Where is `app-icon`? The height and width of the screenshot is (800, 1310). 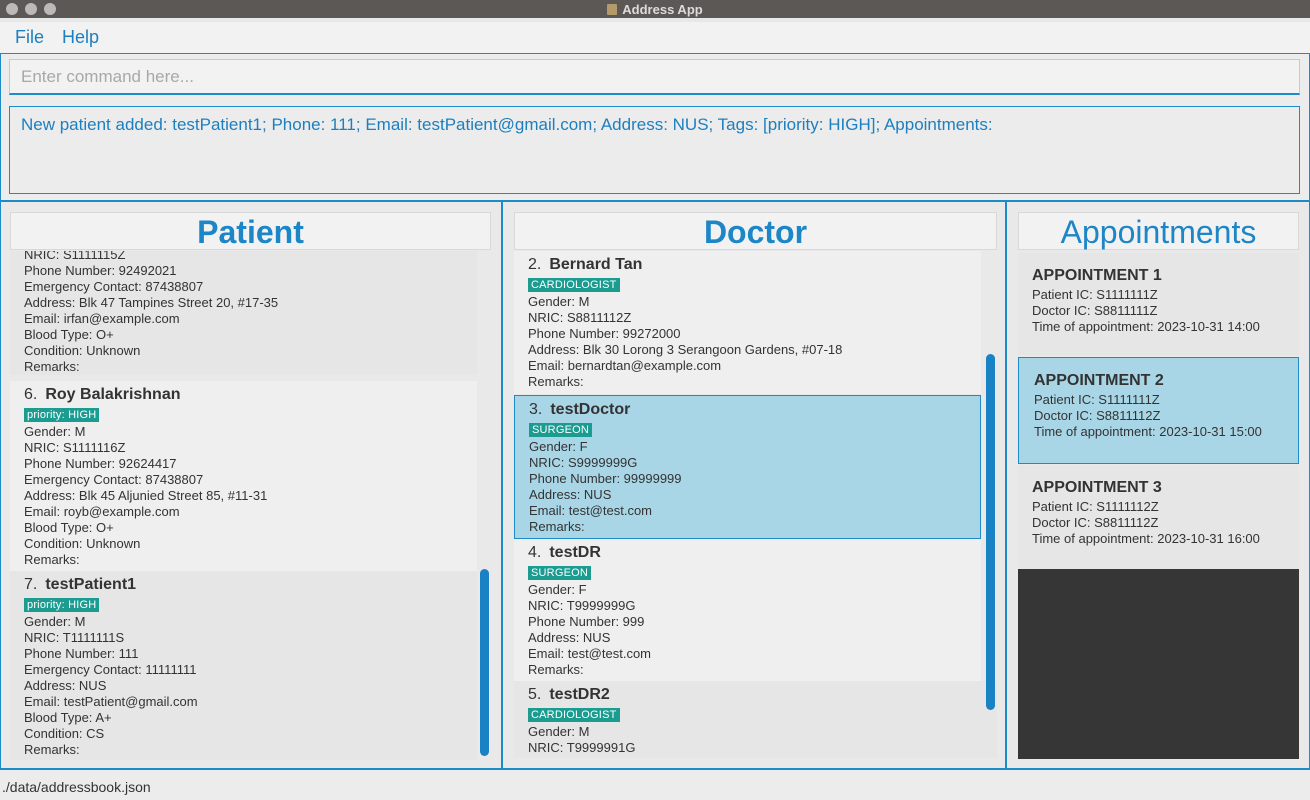 app-icon is located at coordinates (612, 9).